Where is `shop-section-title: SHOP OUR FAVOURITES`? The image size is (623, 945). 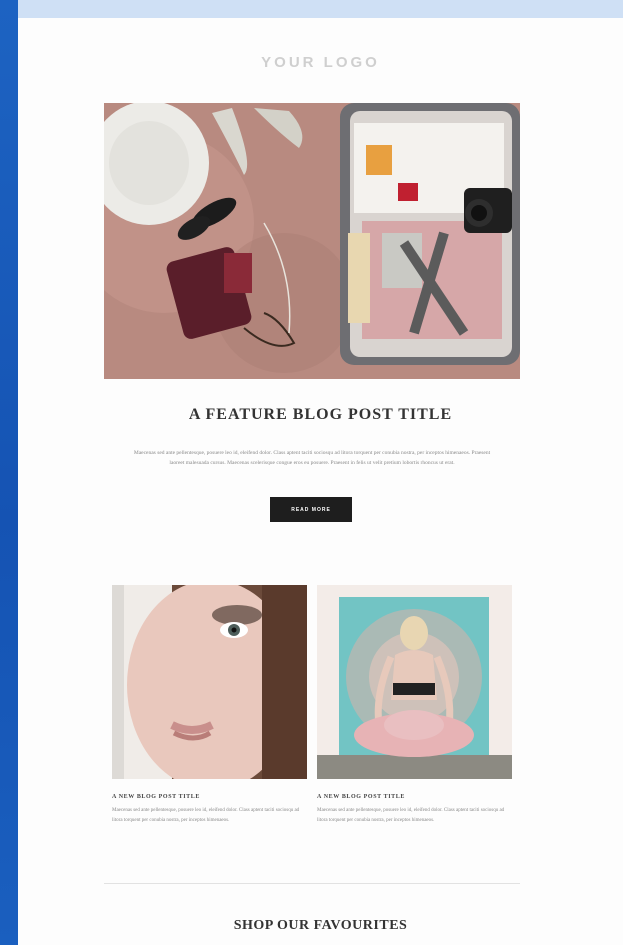 shop-section-title: SHOP OUR FAVOURITES is located at coordinates (320, 925).